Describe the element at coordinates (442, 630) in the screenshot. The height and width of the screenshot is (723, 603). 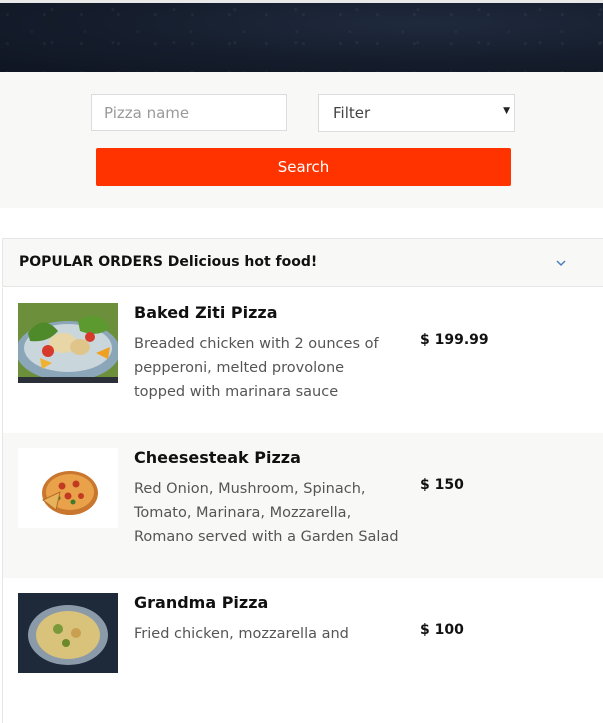
I see `item-price: $ 100` at that location.